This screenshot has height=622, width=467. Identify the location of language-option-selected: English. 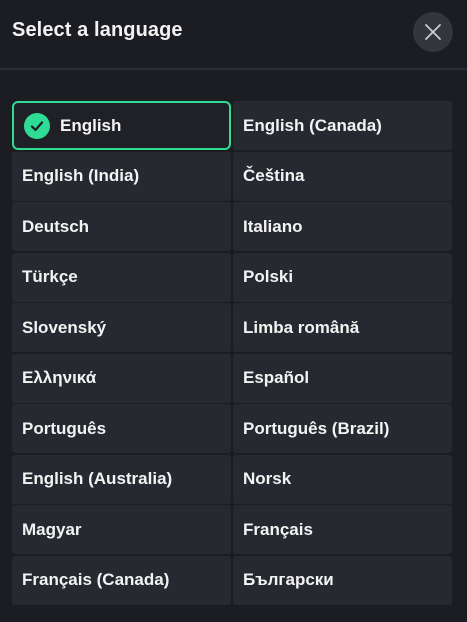
(121, 125).